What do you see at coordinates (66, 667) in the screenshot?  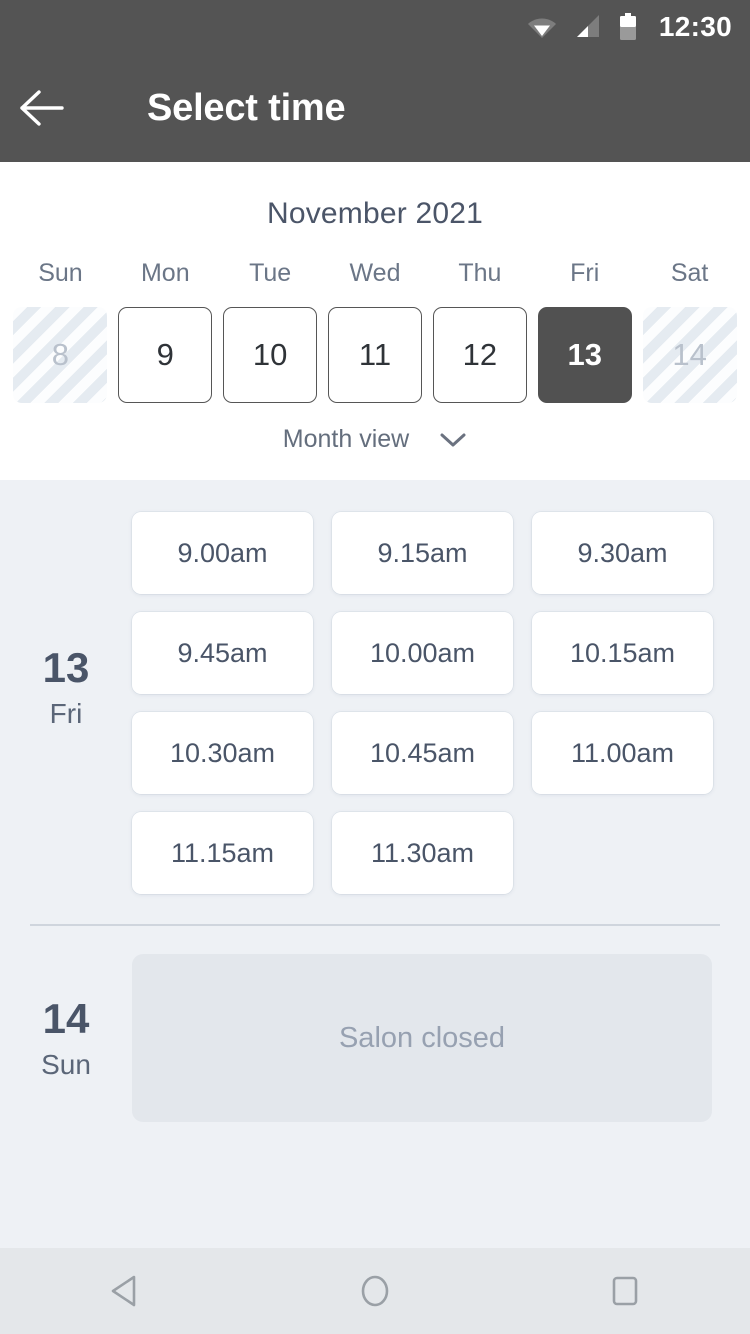 I see `day-label-number: 13` at bounding box center [66, 667].